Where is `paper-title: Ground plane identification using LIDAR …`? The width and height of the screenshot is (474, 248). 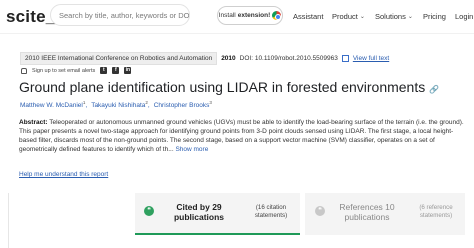
paper-title: Ground plane identification using LIDAR … is located at coordinates (222, 87).